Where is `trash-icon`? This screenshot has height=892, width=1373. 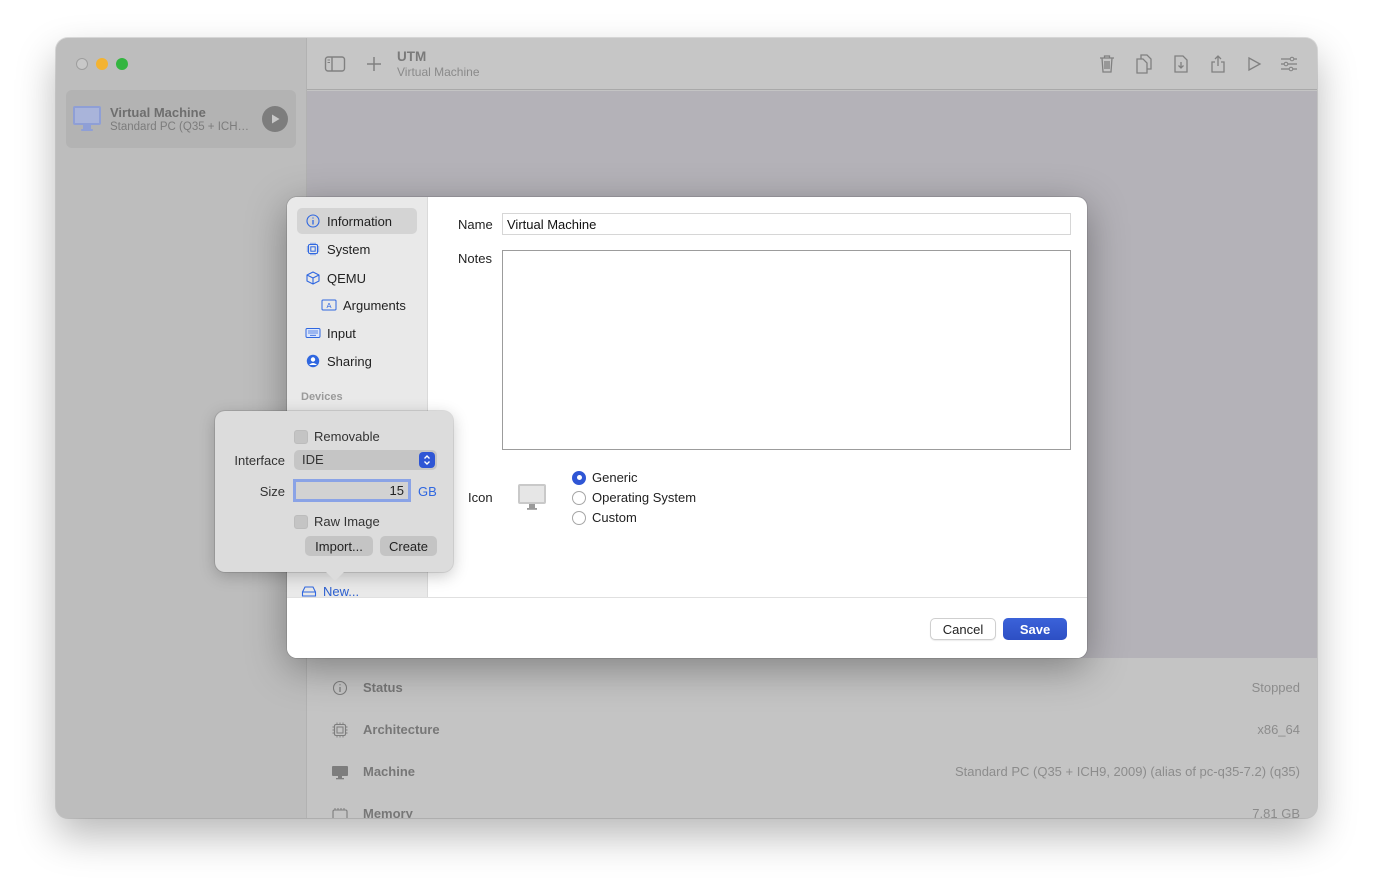 trash-icon is located at coordinates (1107, 64).